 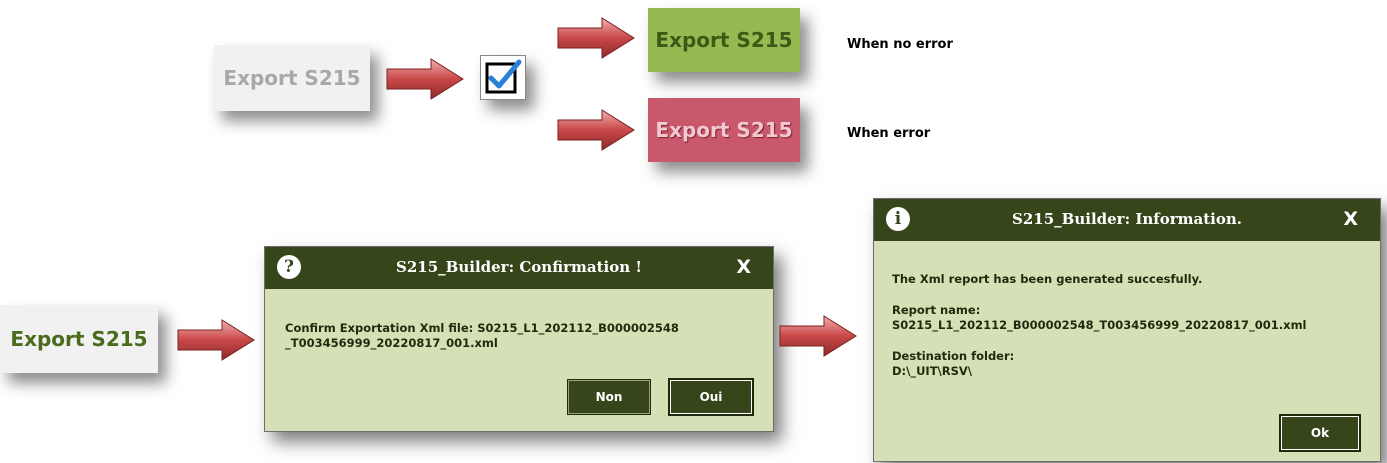 What do you see at coordinates (503, 77) in the screenshot?
I see `checkbox-checked-icon` at bounding box center [503, 77].